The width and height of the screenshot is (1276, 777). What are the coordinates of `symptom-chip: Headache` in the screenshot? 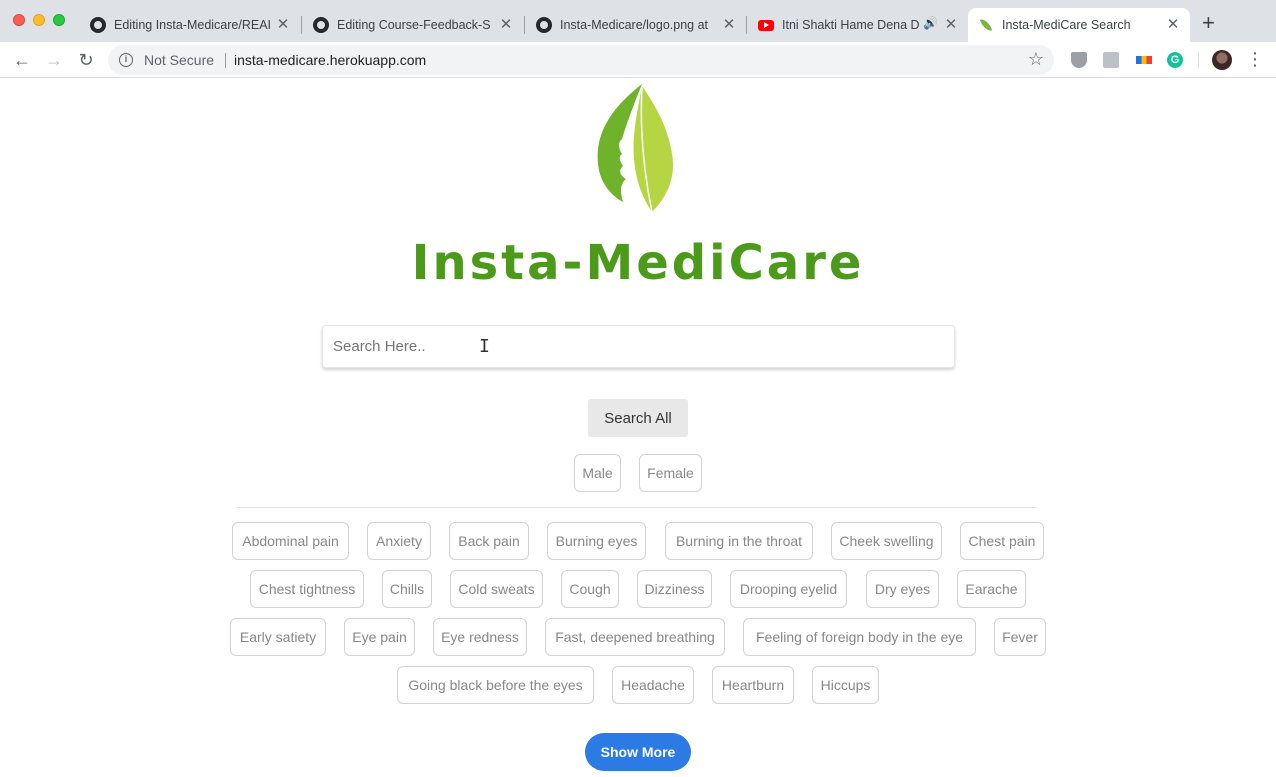 It's located at (653, 685).